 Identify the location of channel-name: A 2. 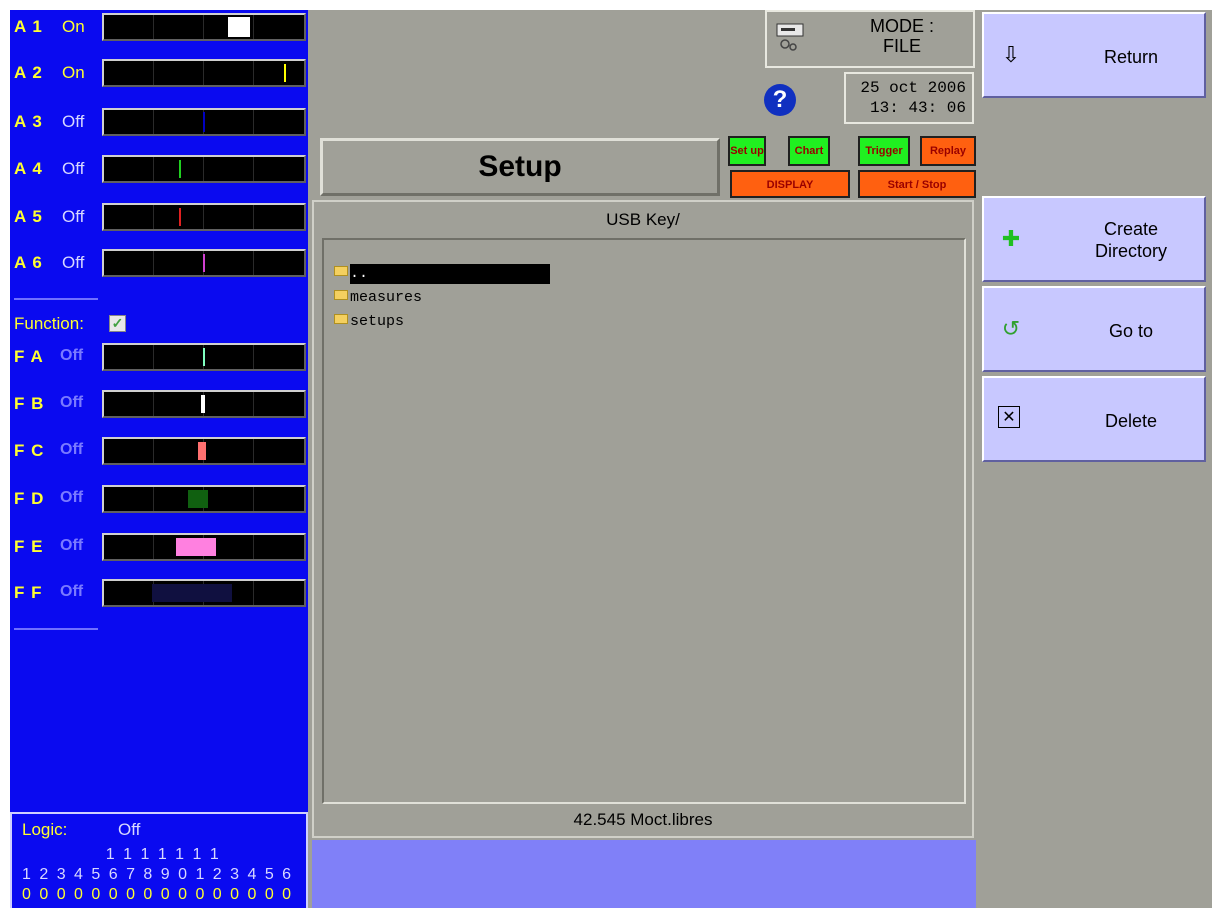
(28, 72).